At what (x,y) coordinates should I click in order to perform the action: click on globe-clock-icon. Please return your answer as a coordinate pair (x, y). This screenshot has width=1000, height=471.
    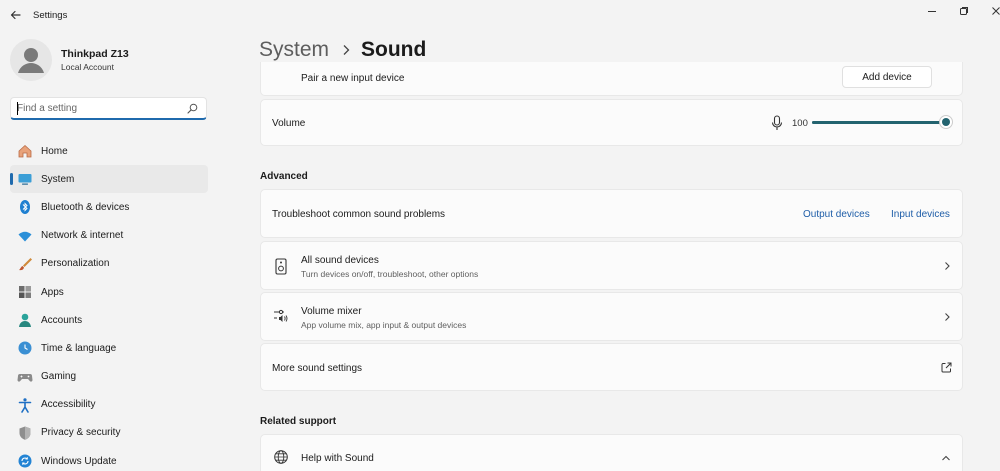
    Looking at the image, I should click on (25, 348).